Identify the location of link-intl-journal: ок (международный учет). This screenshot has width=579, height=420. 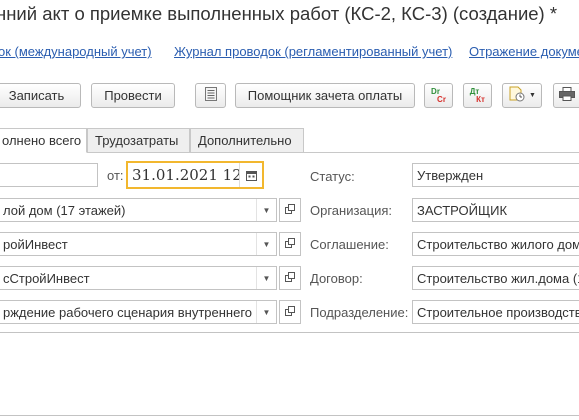
(76, 51).